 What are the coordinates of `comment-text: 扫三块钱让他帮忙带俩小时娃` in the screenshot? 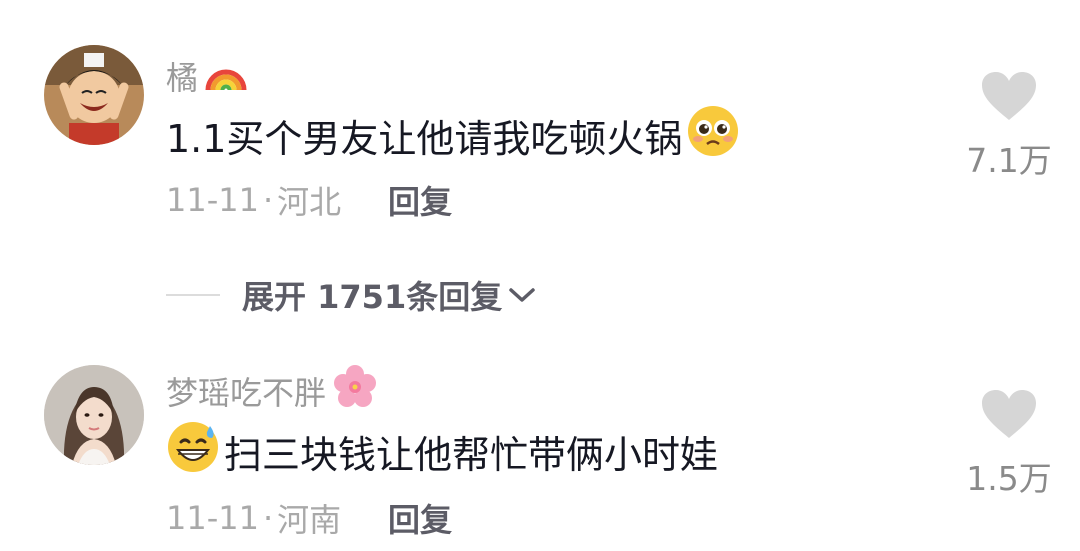 It's located at (442, 451).